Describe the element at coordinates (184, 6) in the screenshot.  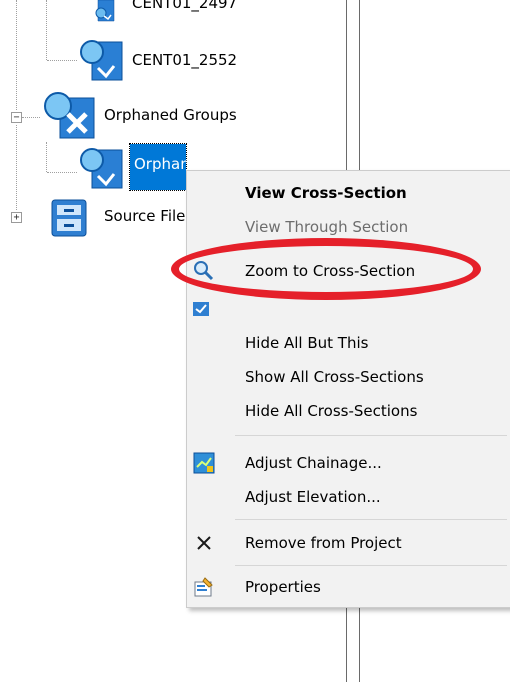
I see `tree-item-label: CENT01_2497` at that location.